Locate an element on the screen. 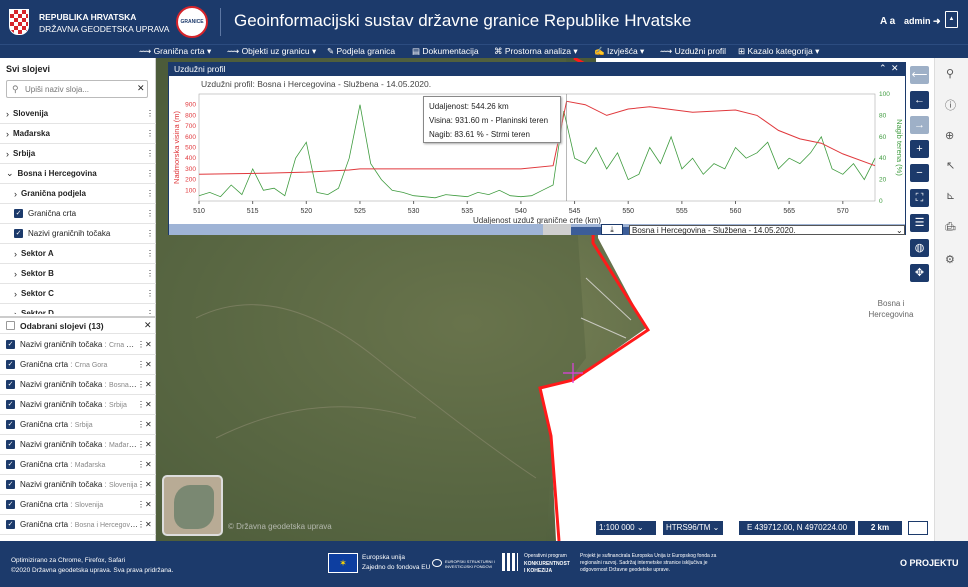 Image resolution: width=968 pixels, height=587 pixels. pointer-icon: ↖ is located at coordinates (950, 165).